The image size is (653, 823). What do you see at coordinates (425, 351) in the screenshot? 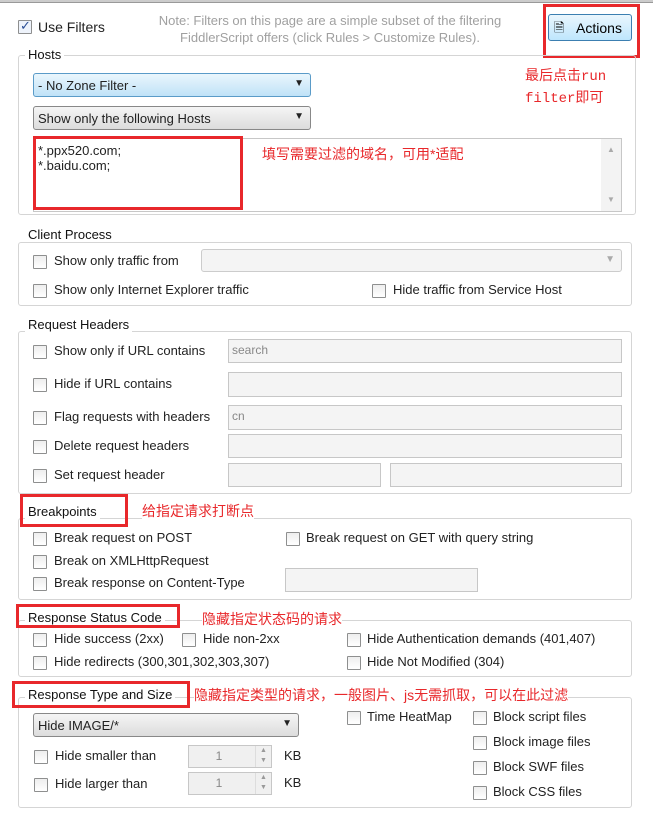
I see `url-contains-input: search` at bounding box center [425, 351].